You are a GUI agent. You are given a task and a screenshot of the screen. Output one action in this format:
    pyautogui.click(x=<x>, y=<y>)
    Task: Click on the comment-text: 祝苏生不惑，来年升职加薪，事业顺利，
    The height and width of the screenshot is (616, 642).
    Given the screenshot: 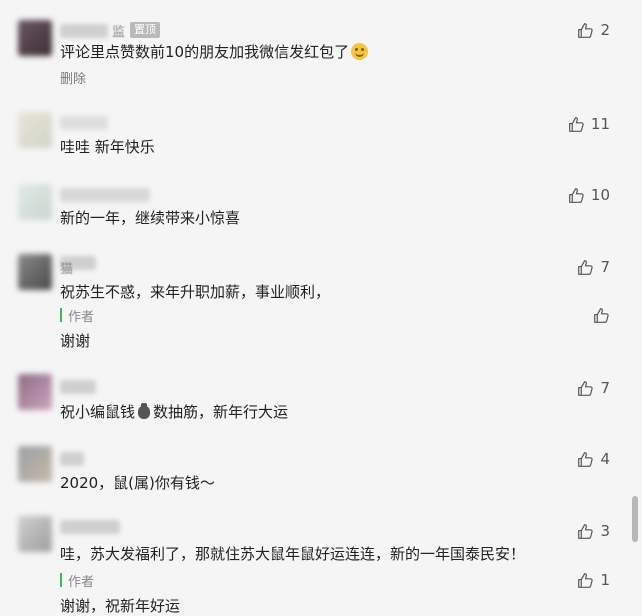 What is the action you would take?
    pyautogui.click(x=195, y=292)
    